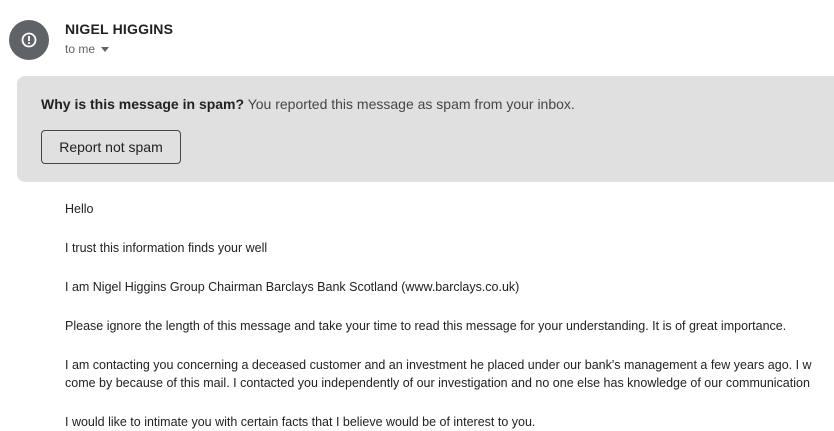  What do you see at coordinates (105, 49) in the screenshot?
I see `chevron-down-icon` at bounding box center [105, 49].